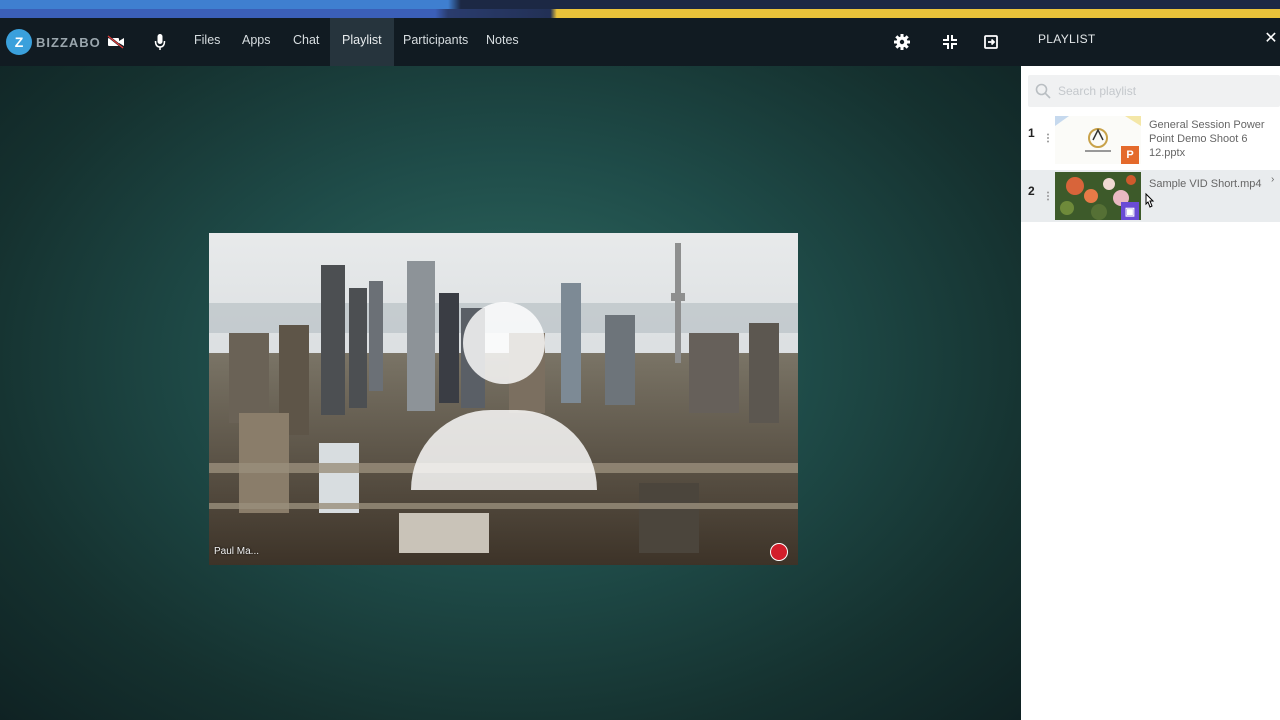 This screenshot has width=1280, height=720. I want to click on app-name: BIZZABO, so click(68, 42).